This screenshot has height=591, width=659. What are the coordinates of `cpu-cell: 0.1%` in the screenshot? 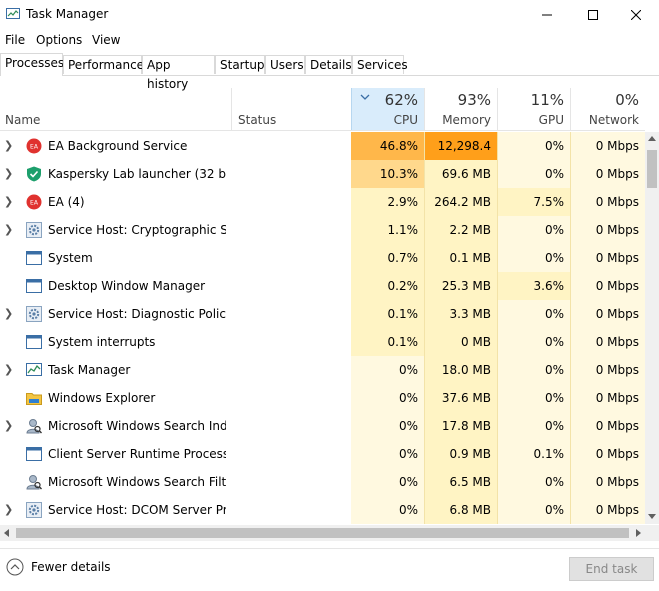 It's located at (387, 342).